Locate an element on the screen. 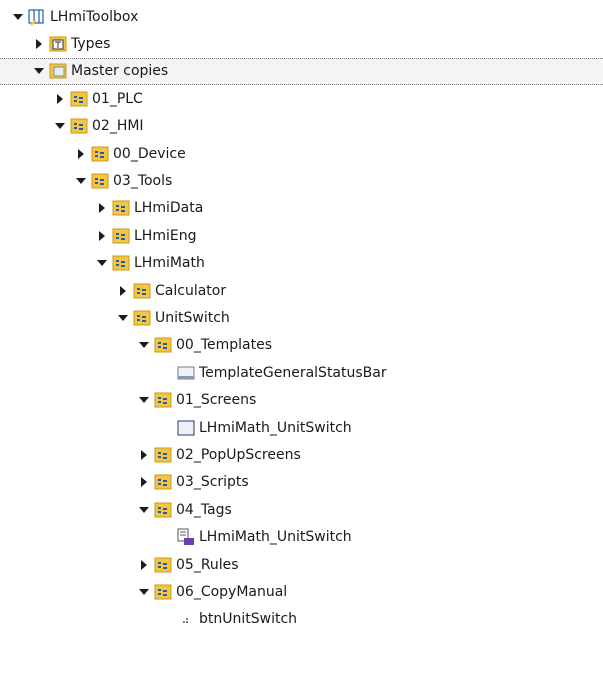 The image size is (603, 700). types-folder-icon is located at coordinates (58, 44).